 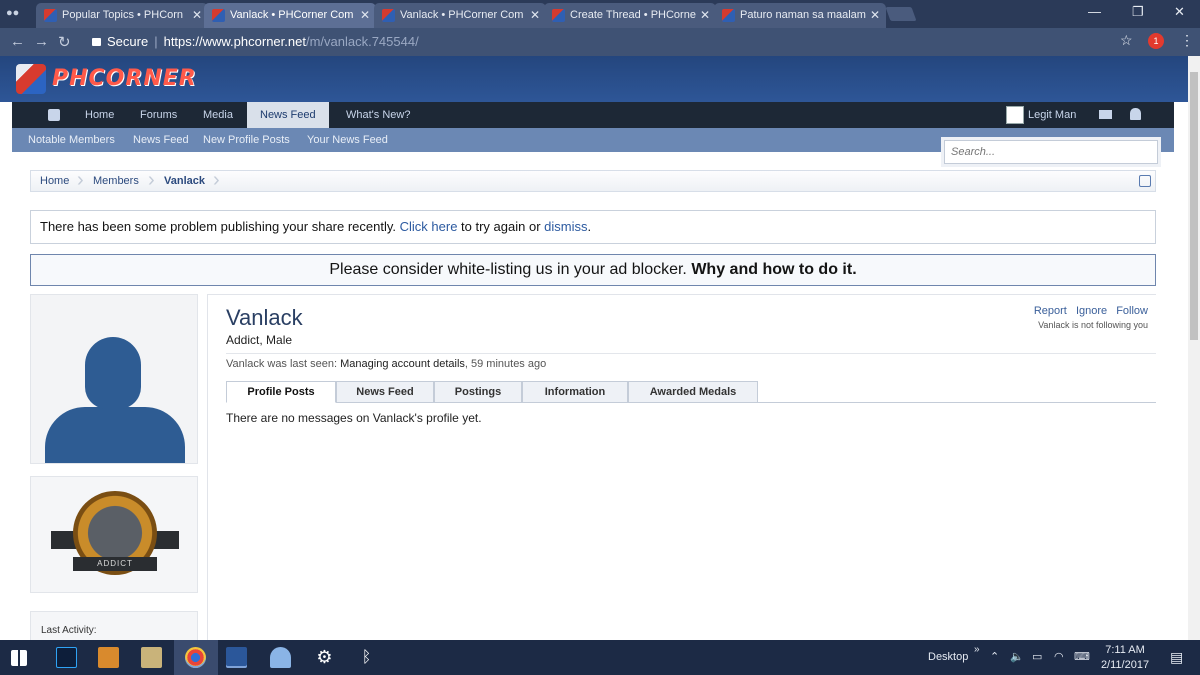 What do you see at coordinates (589, 226) in the screenshot?
I see `notice-text-end: .` at bounding box center [589, 226].